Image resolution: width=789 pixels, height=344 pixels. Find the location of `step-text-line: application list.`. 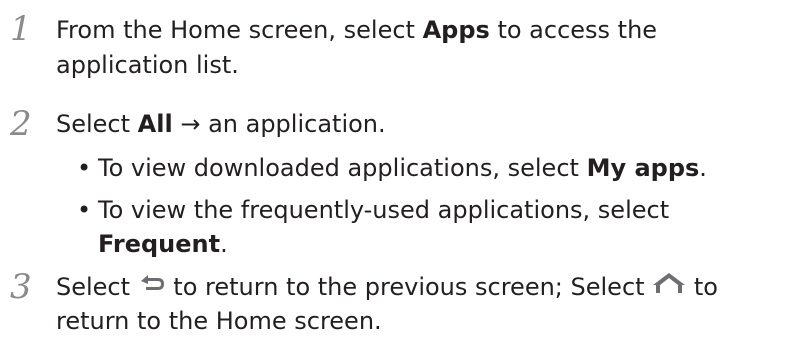

step-text-line: application list. is located at coordinates (147, 65).